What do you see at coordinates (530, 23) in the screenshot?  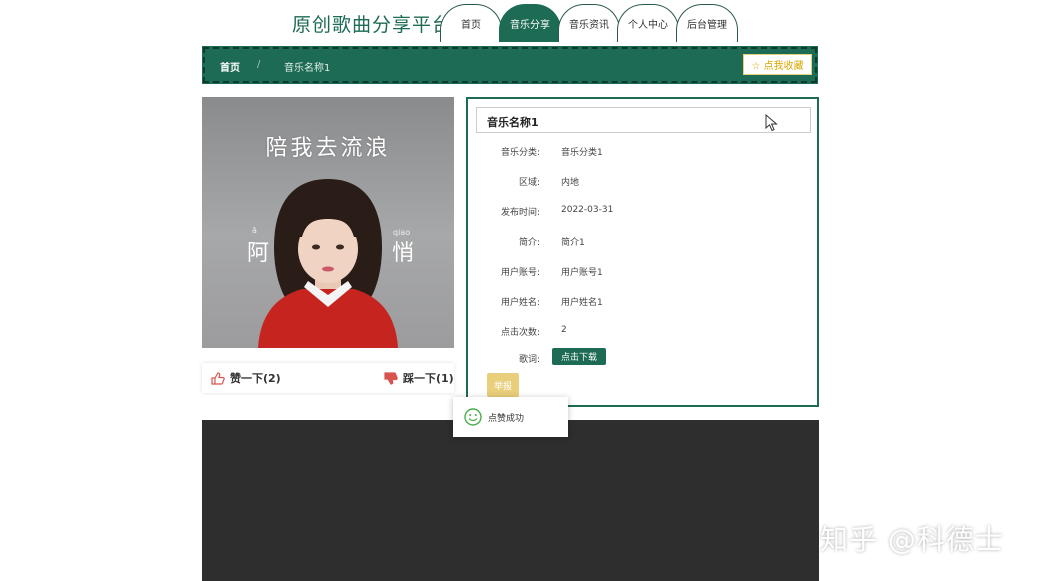 I see `nav-tab-music-share: 音乐分享` at bounding box center [530, 23].